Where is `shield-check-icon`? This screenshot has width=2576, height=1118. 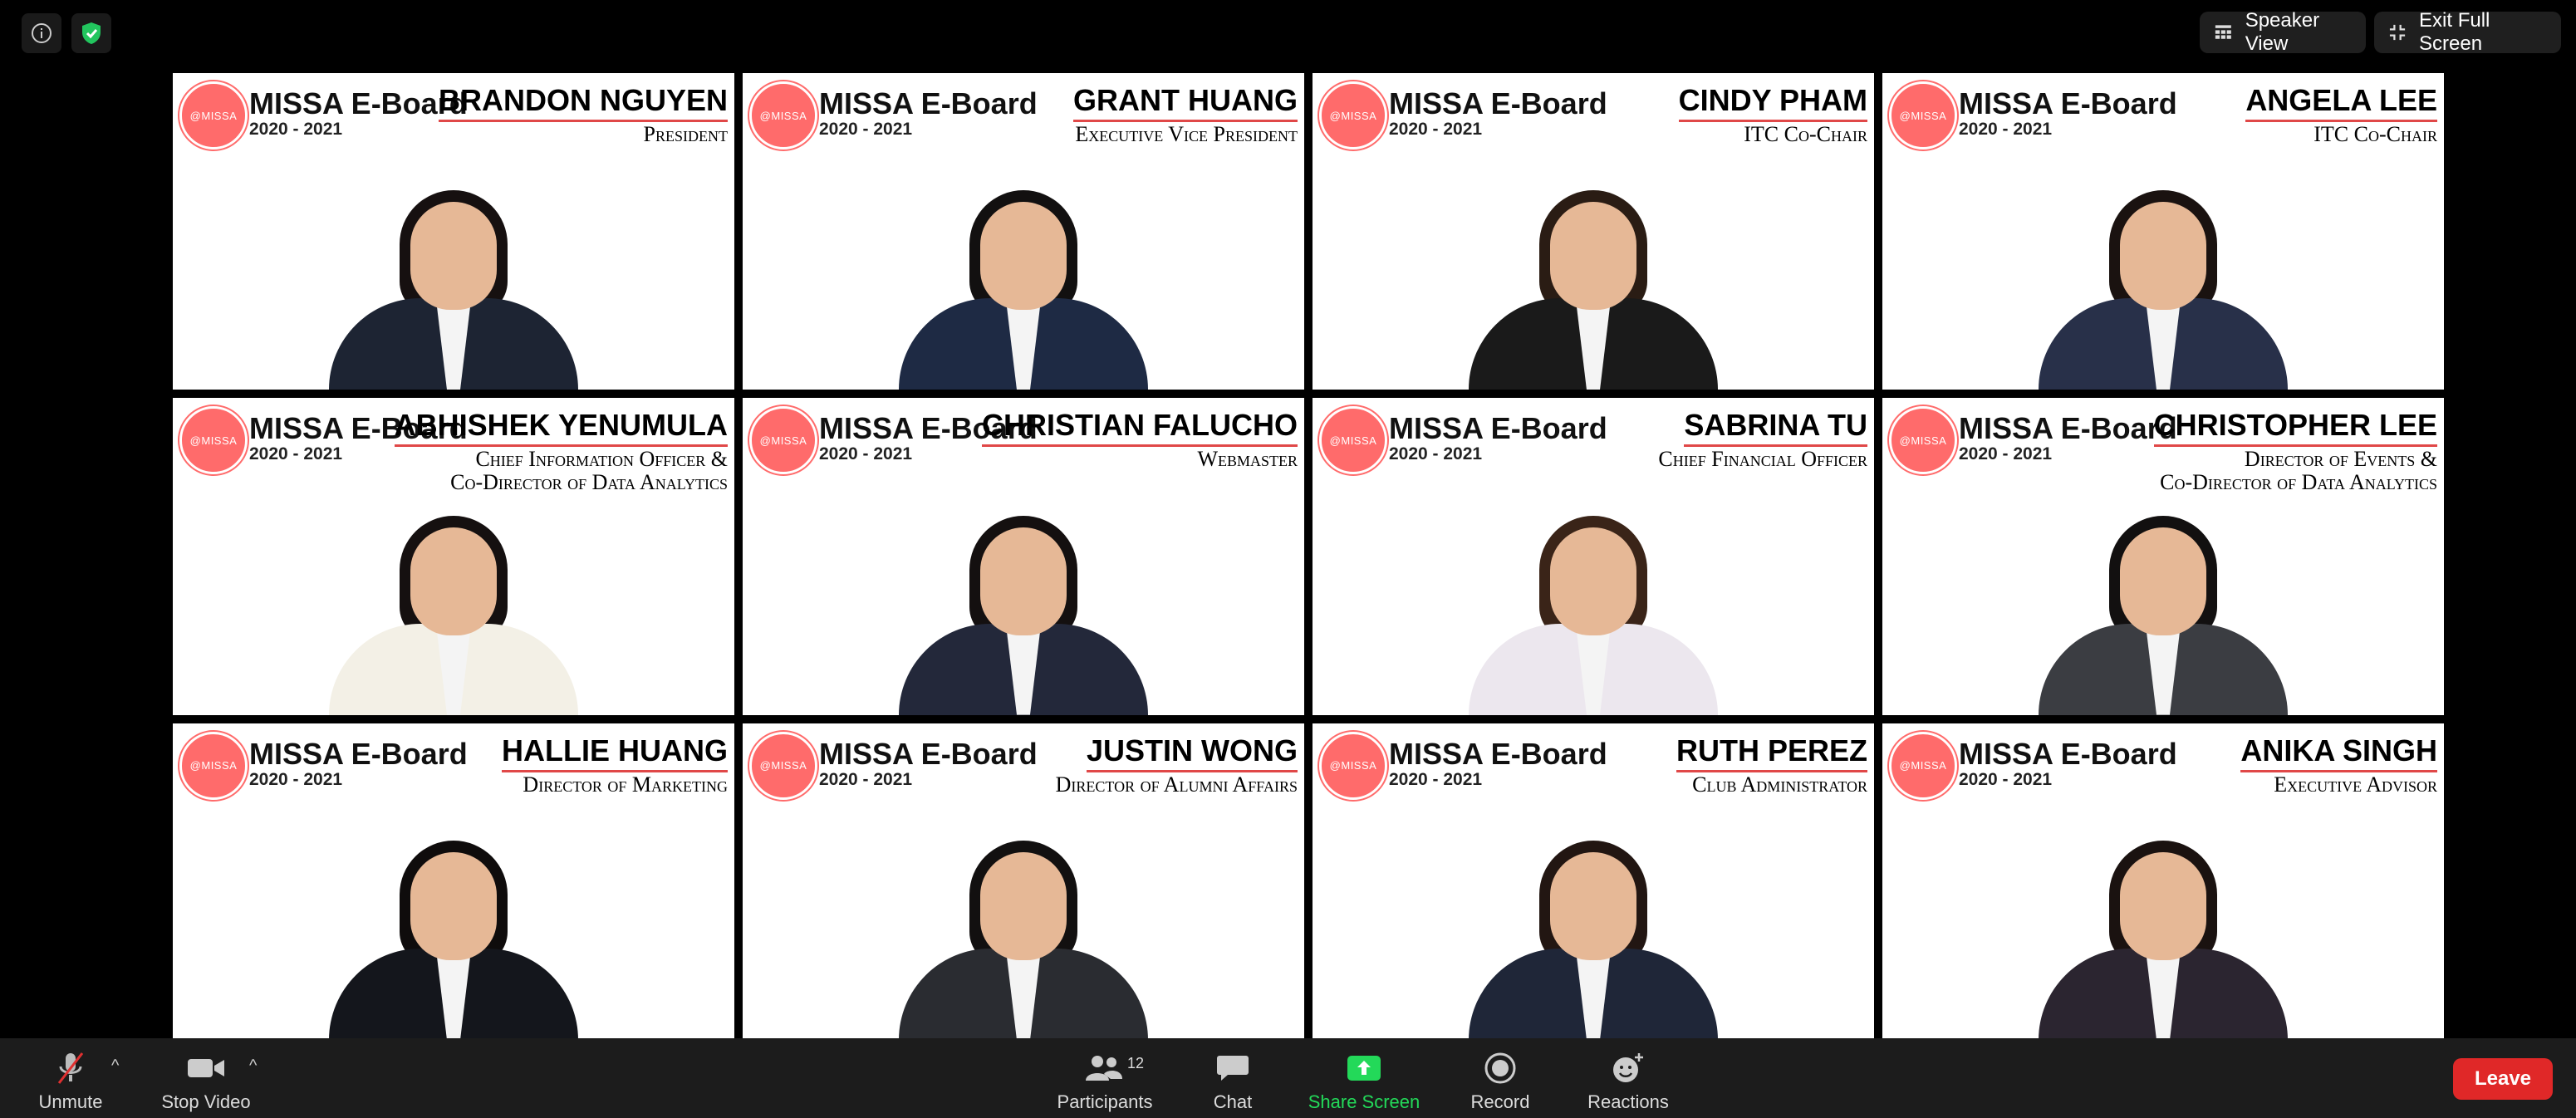
shield-check-icon is located at coordinates (91, 33).